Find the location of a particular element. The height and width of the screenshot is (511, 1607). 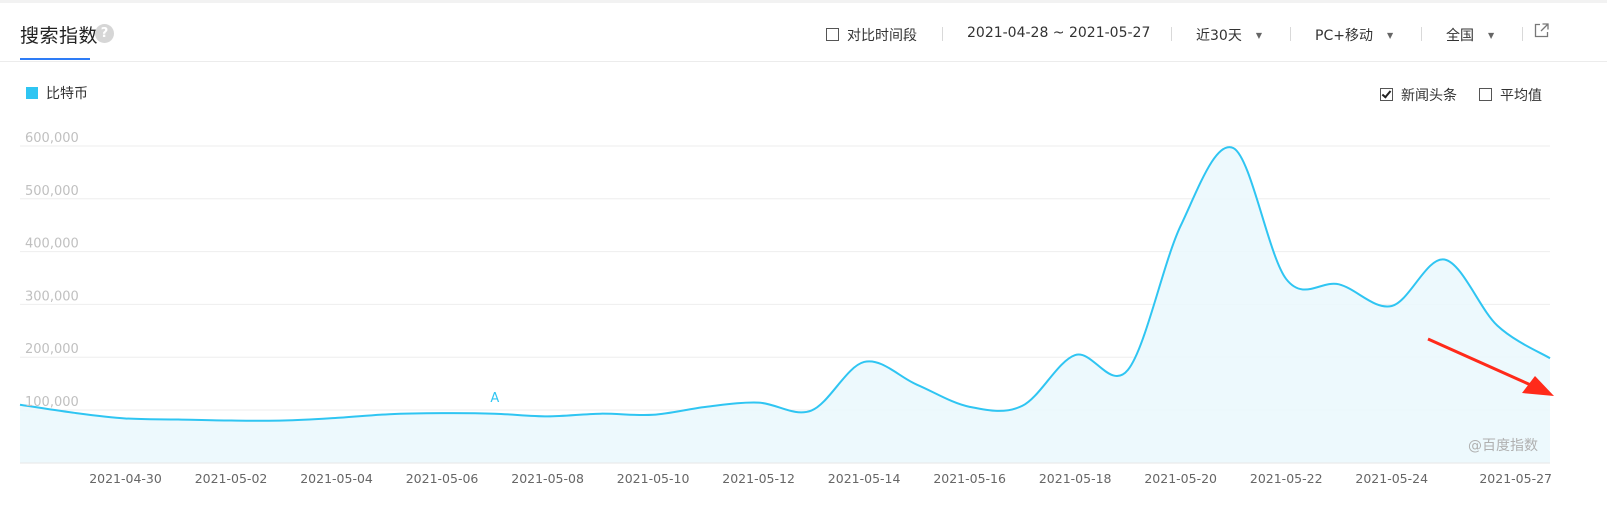

watermark: @百度指数 is located at coordinates (1503, 446).